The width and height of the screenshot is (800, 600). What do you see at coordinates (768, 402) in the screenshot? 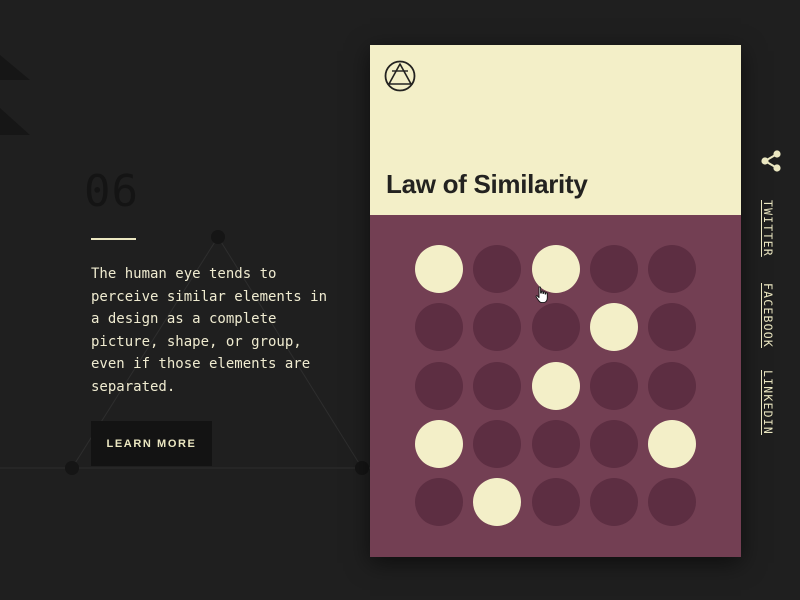
I see `linkedin-link: LINKEDIN` at bounding box center [768, 402].